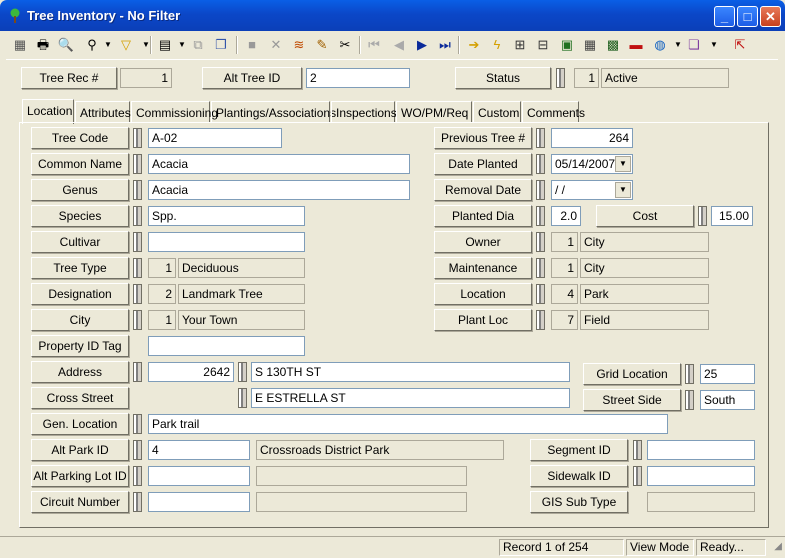  Describe the element at coordinates (483, 294) in the screenshot. I see `location-label: Location` at that location.